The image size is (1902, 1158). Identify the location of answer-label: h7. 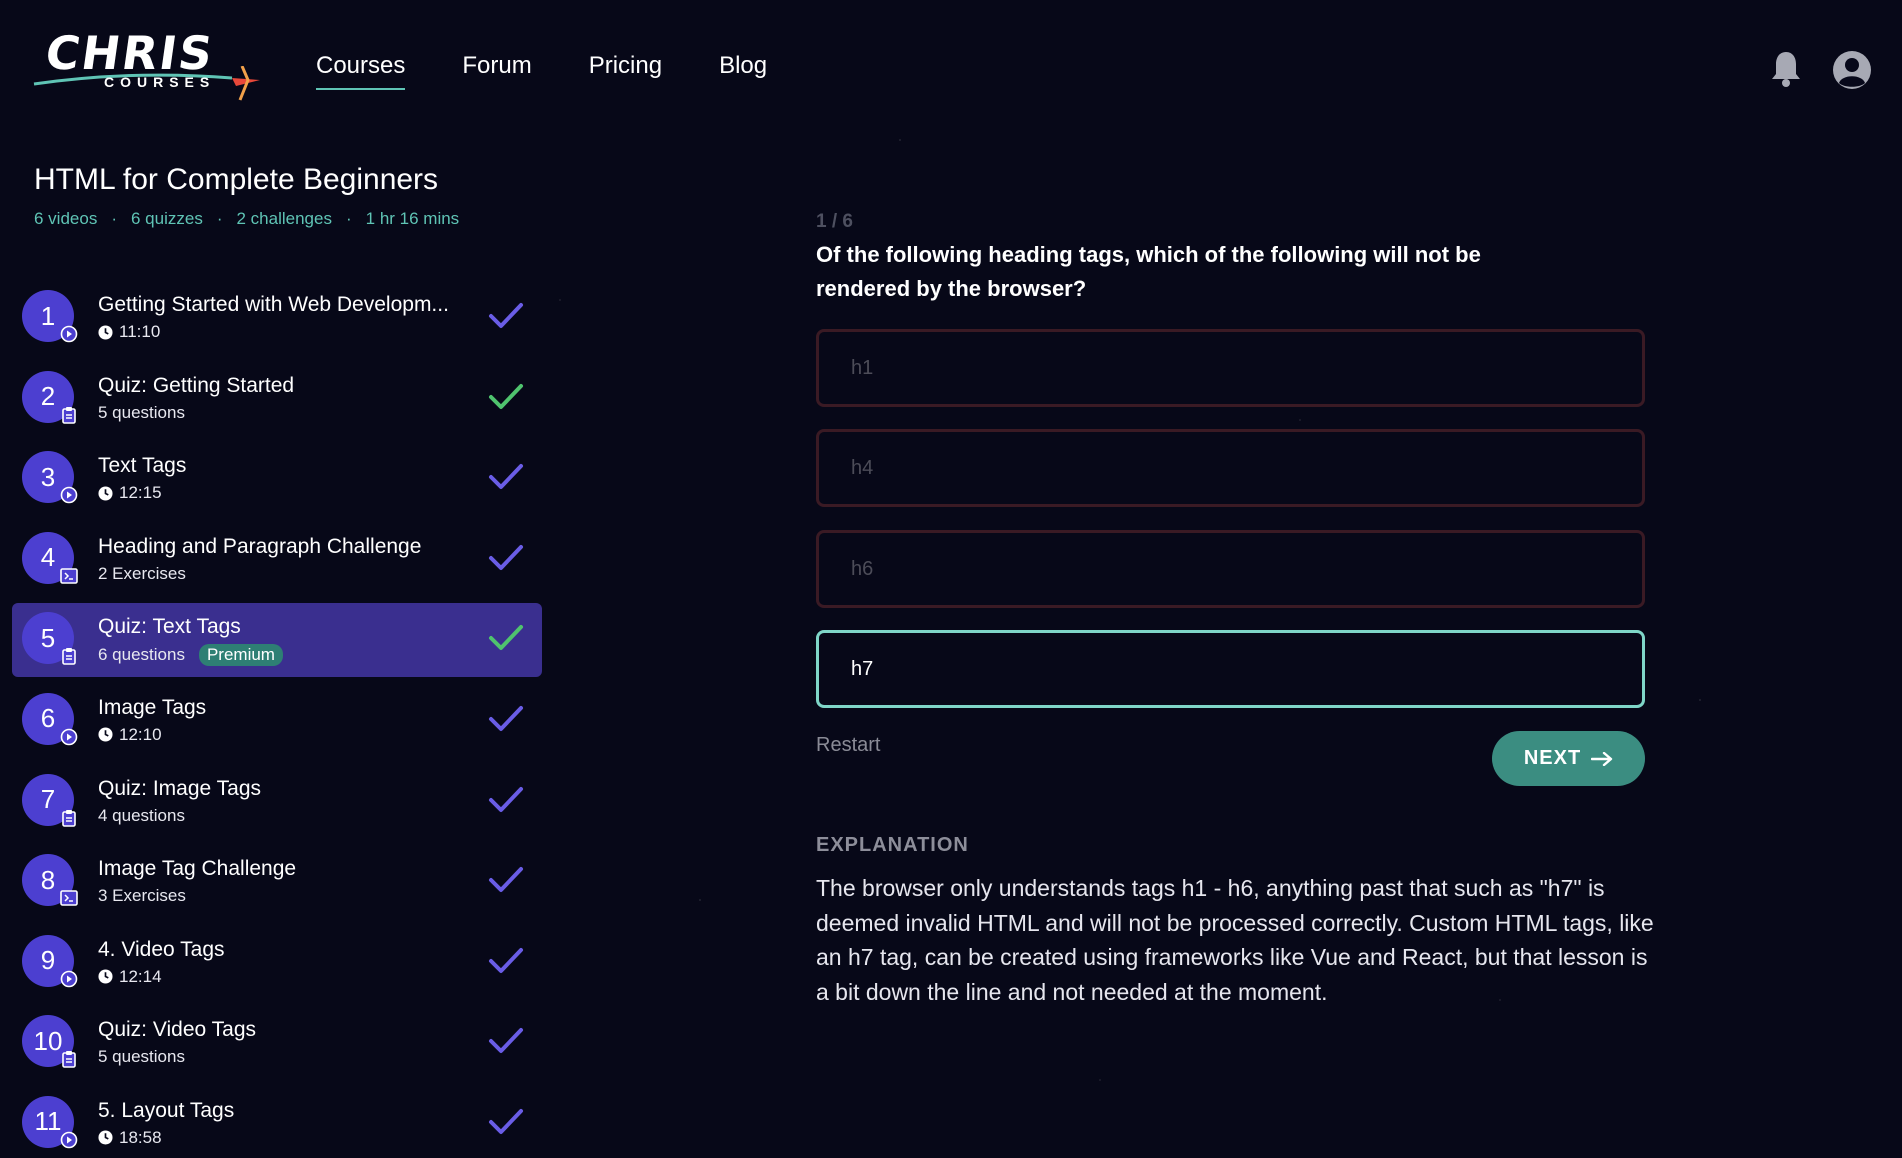
(862, 668).